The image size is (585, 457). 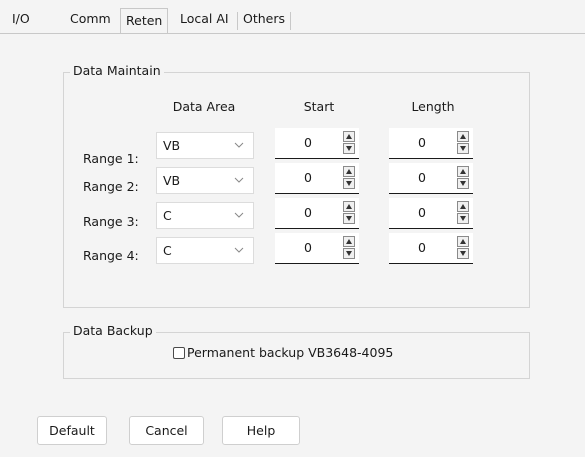 What do you see at coordinates (317, 143) in the screenshot?
I see `range-1-start-spinner: 0` at bounding box center [317, 143].